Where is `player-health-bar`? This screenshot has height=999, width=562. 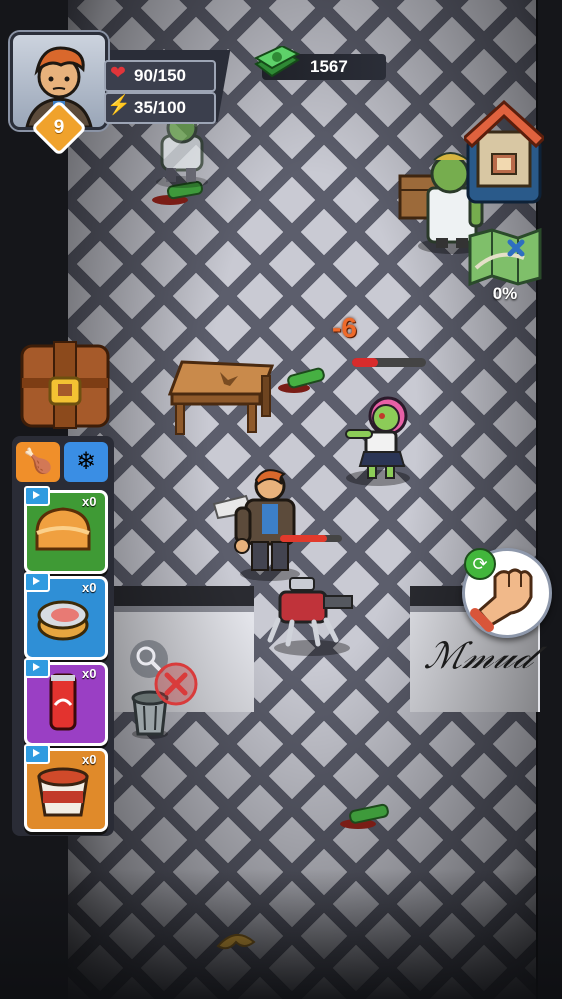
player-health-bar is located at coordinates (311, 538).